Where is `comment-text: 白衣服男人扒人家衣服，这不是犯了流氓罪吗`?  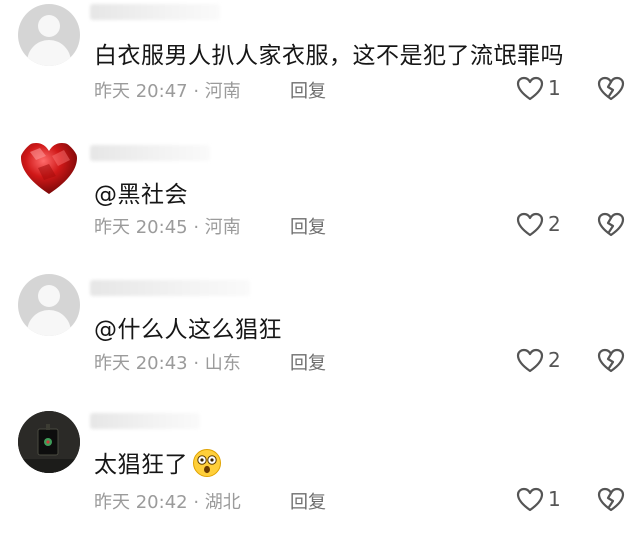 comment-text: 白衣服男人扒人家衣服，这不是犯了流氓罪吗 is located at coordinates (329, 56).